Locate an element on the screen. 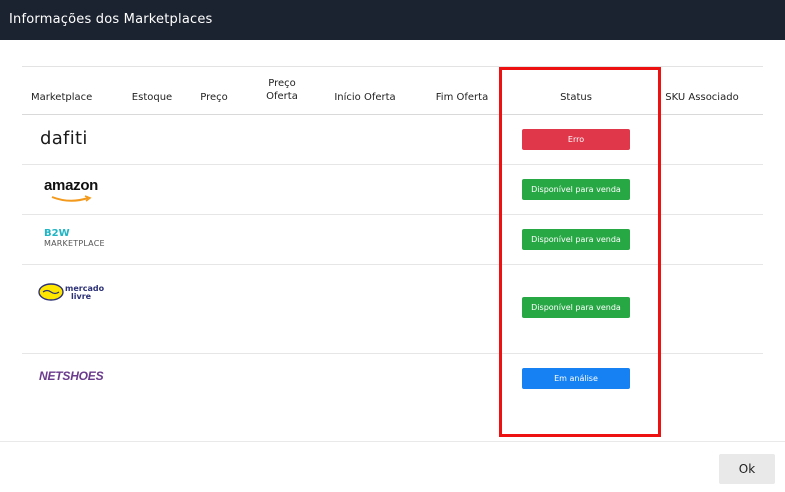 The image size is (785, 492). ok-button: Ok is located at coordinates (747, 469).